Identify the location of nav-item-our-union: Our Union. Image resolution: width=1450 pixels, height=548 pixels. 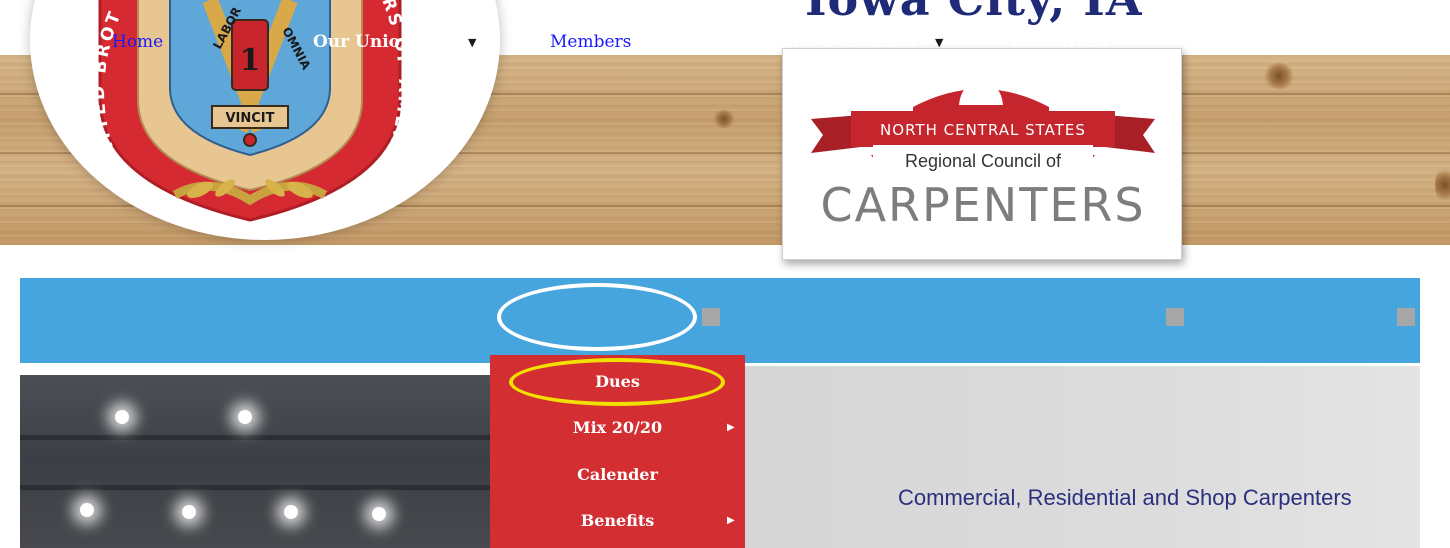
(362, 42).